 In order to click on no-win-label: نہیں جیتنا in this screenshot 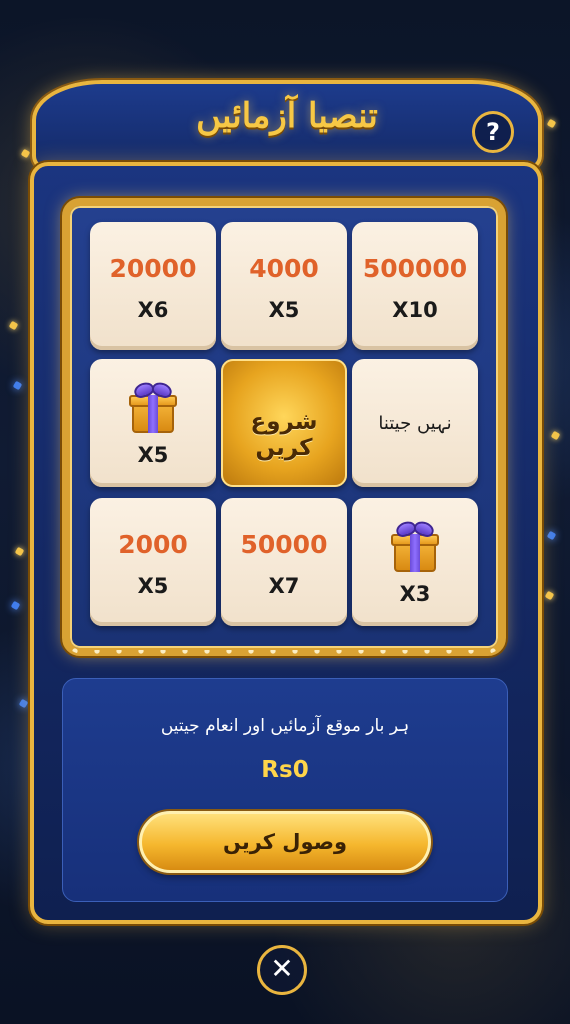, I will do `click(415, 423)`.